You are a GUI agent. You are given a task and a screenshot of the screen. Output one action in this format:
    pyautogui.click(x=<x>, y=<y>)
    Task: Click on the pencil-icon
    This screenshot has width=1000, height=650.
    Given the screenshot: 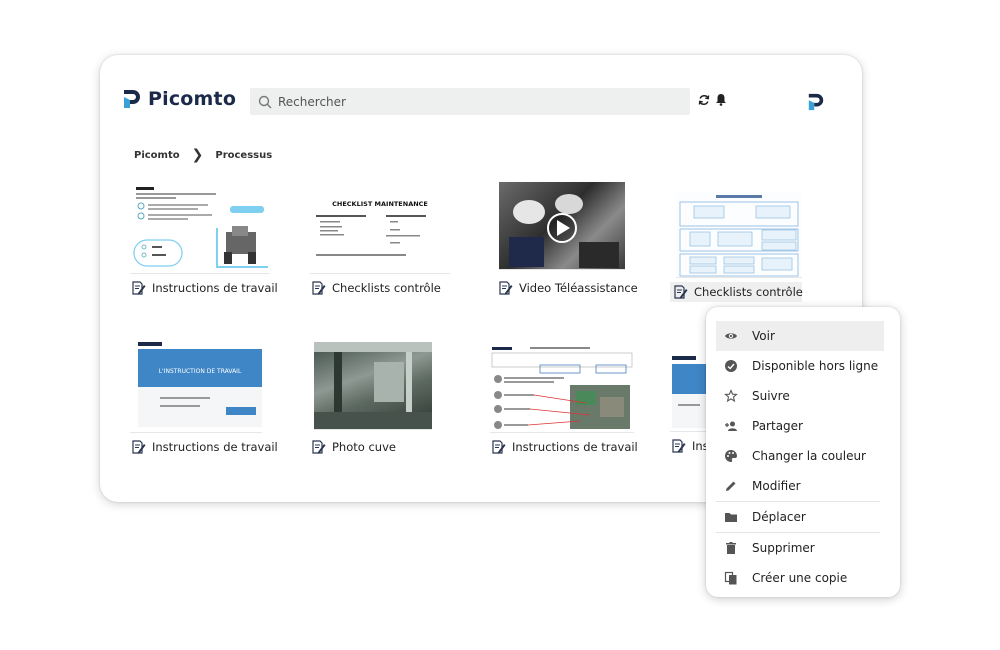 What is the action you would take?
    pyautogui.click(x=731, y=486)
    